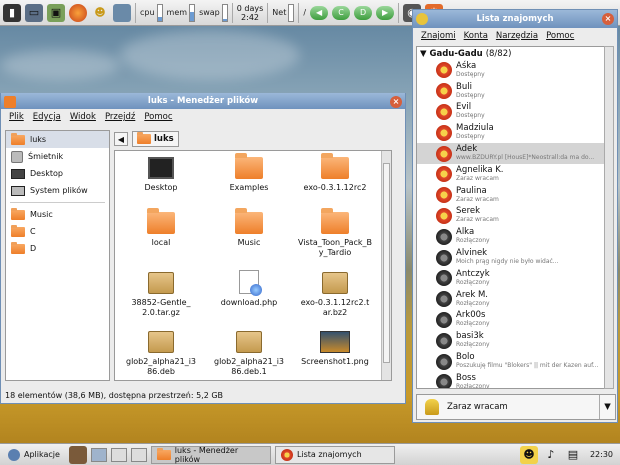 The image size is (620, 465). I want to click on group-header: ▼ Gadu-Gadu (8/82), so click(511, 53).